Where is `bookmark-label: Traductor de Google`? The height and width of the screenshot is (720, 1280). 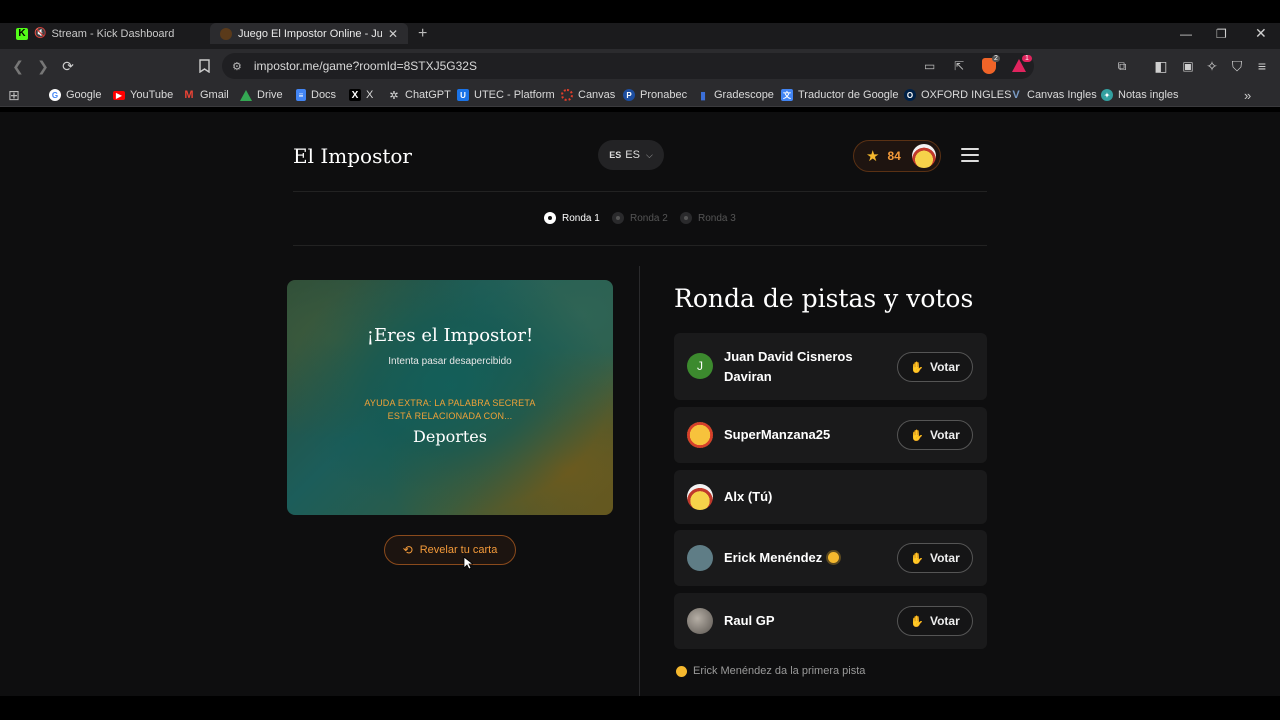
bookmark-label: Traductor de Google is located at coordinates (848, 95).